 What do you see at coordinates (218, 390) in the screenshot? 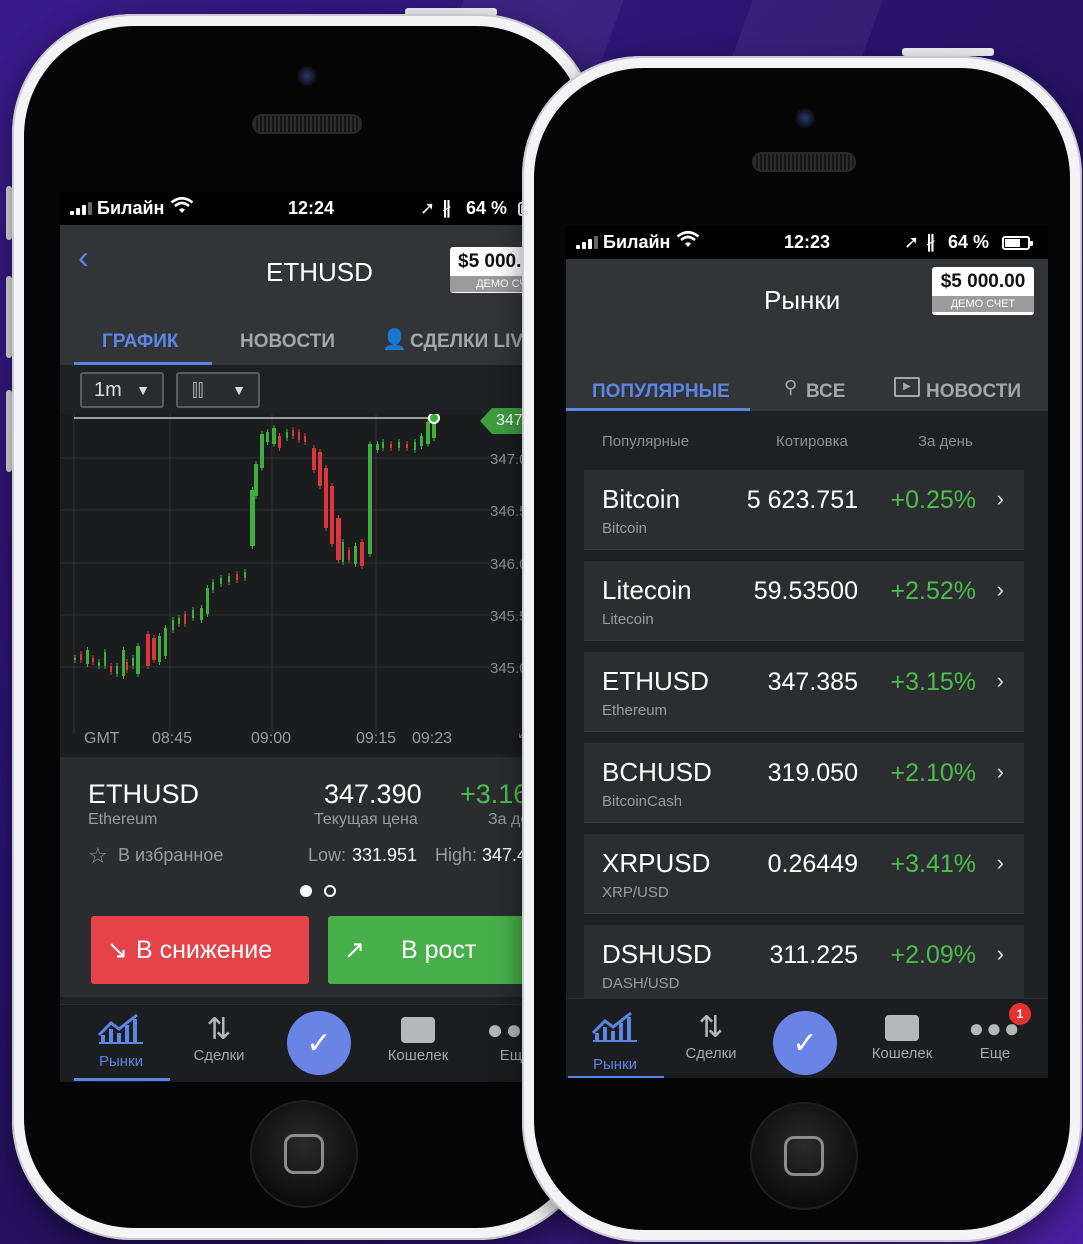
I see `chart-type-dropdown: ⫿⫿ ▼` at bounding box center [218, 390].